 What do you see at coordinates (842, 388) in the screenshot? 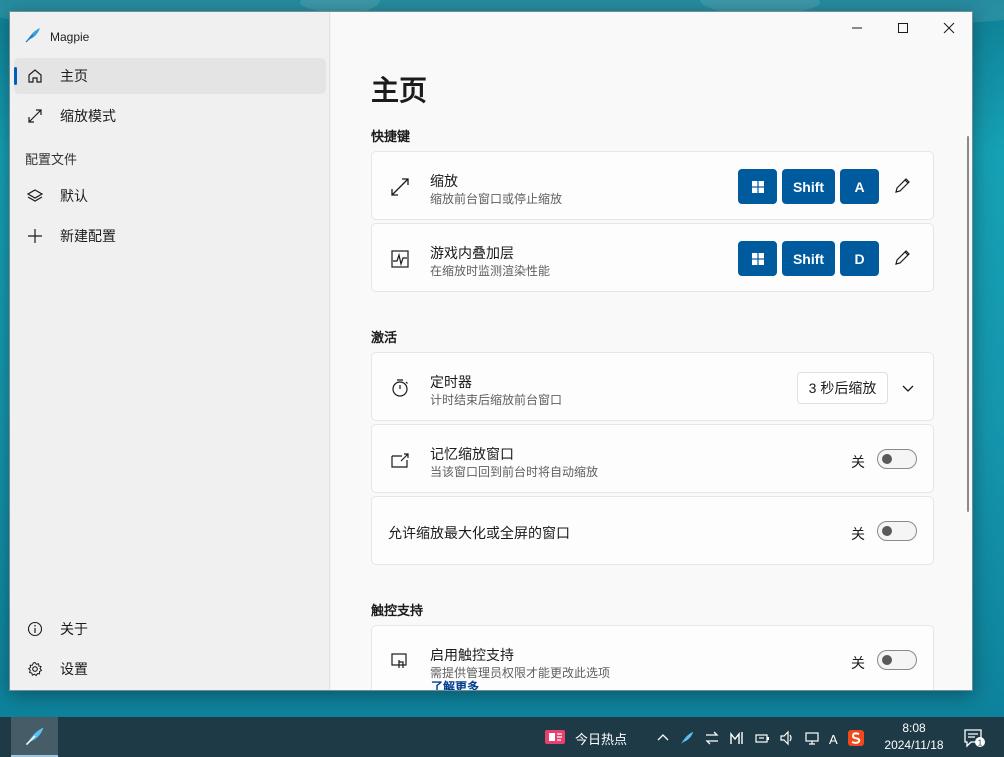
I see `timer-dropdown: 3 秒后缩放` at bounding box center [842, 388].